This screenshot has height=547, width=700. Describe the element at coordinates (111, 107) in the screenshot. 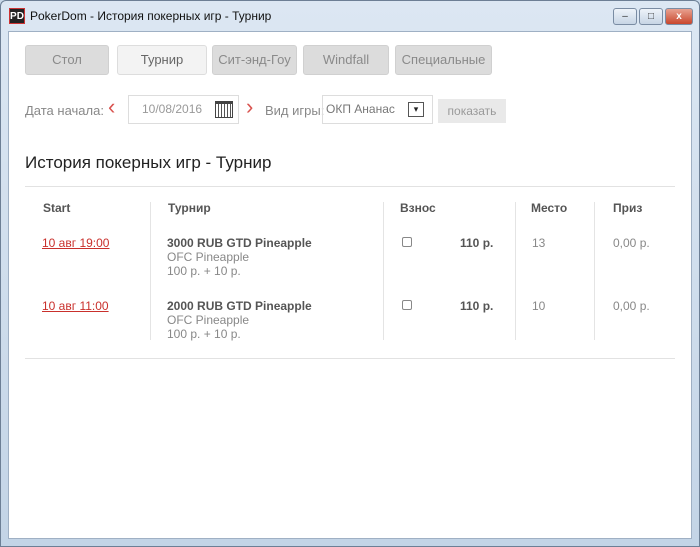

I see `prev-date-button: ‹` at that location.